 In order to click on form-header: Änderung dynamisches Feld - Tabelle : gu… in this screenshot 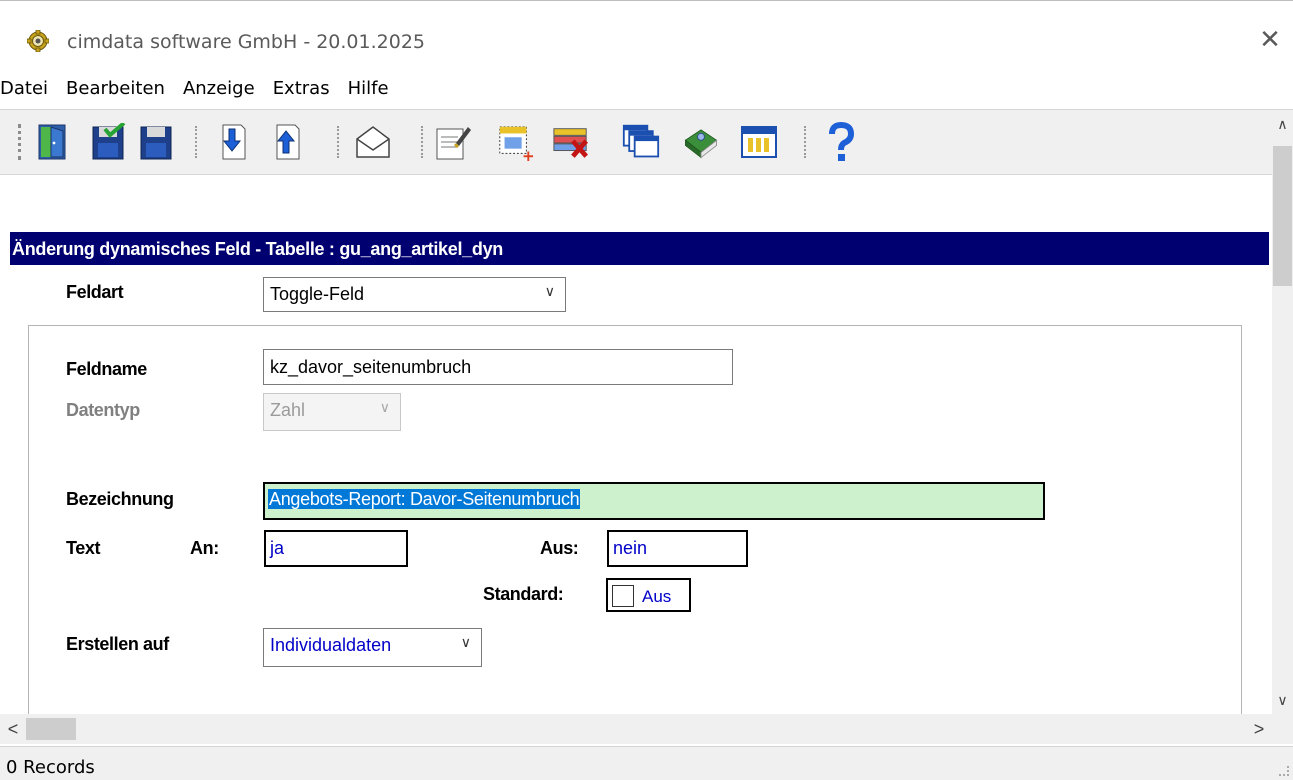, I will do `click(639, 248)`.